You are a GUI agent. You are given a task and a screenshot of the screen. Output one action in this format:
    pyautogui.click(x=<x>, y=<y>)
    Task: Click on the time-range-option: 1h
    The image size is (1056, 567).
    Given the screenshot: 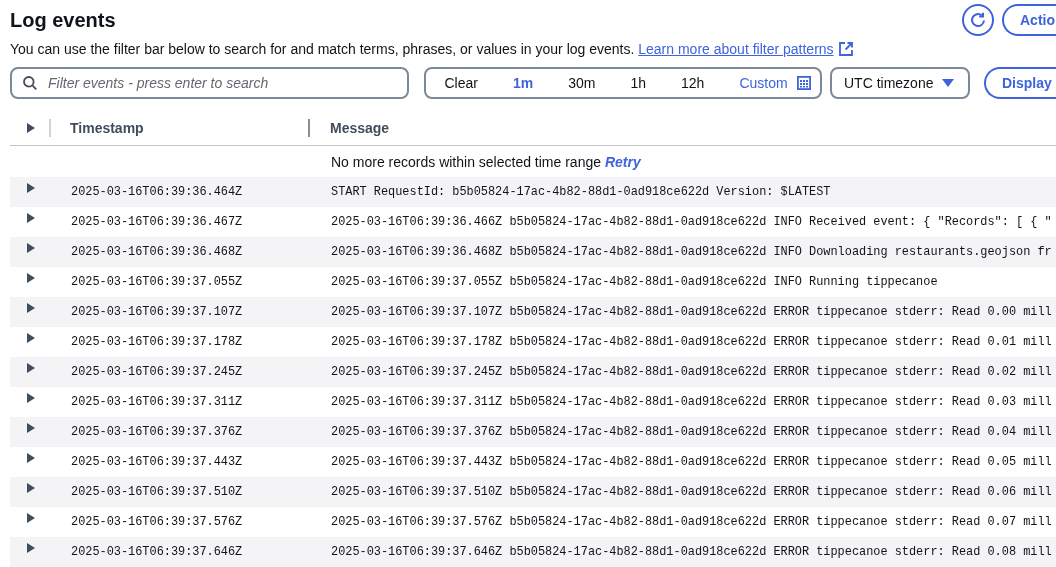 What is the action you would take?
    pyautogui.click(x=638, y=83)
    